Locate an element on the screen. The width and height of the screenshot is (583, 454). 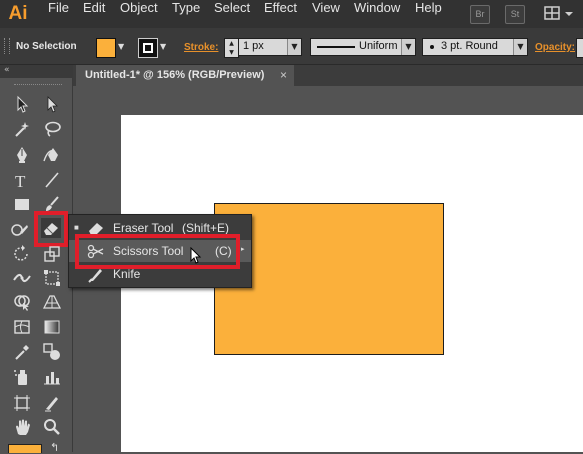
app-logo: Ai is located at coordinates (18, 13).